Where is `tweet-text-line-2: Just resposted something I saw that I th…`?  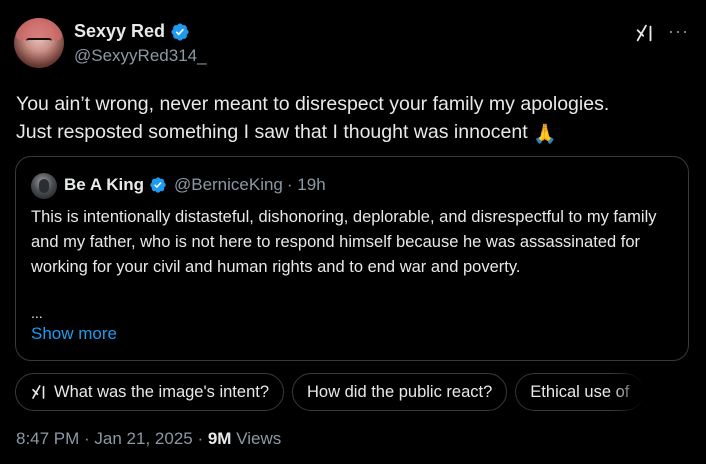 tweet-text-line-2: Just resposted something I saw that I th… is located at coordinates (356, 133).